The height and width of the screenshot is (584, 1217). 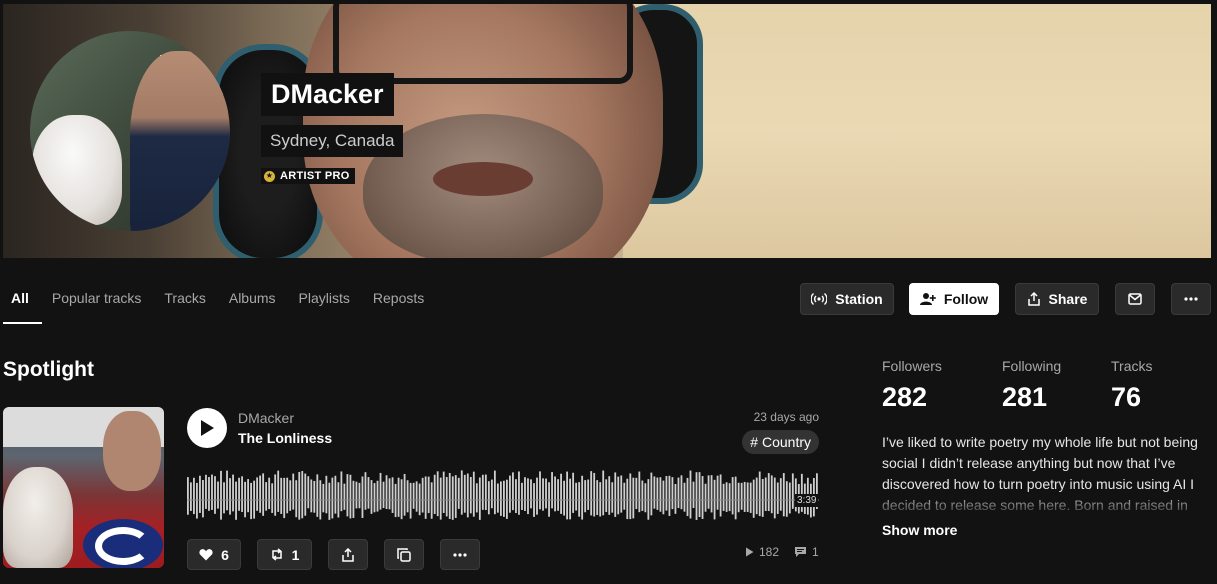 I want to click on track-share-button, so click(x=348, y=554).